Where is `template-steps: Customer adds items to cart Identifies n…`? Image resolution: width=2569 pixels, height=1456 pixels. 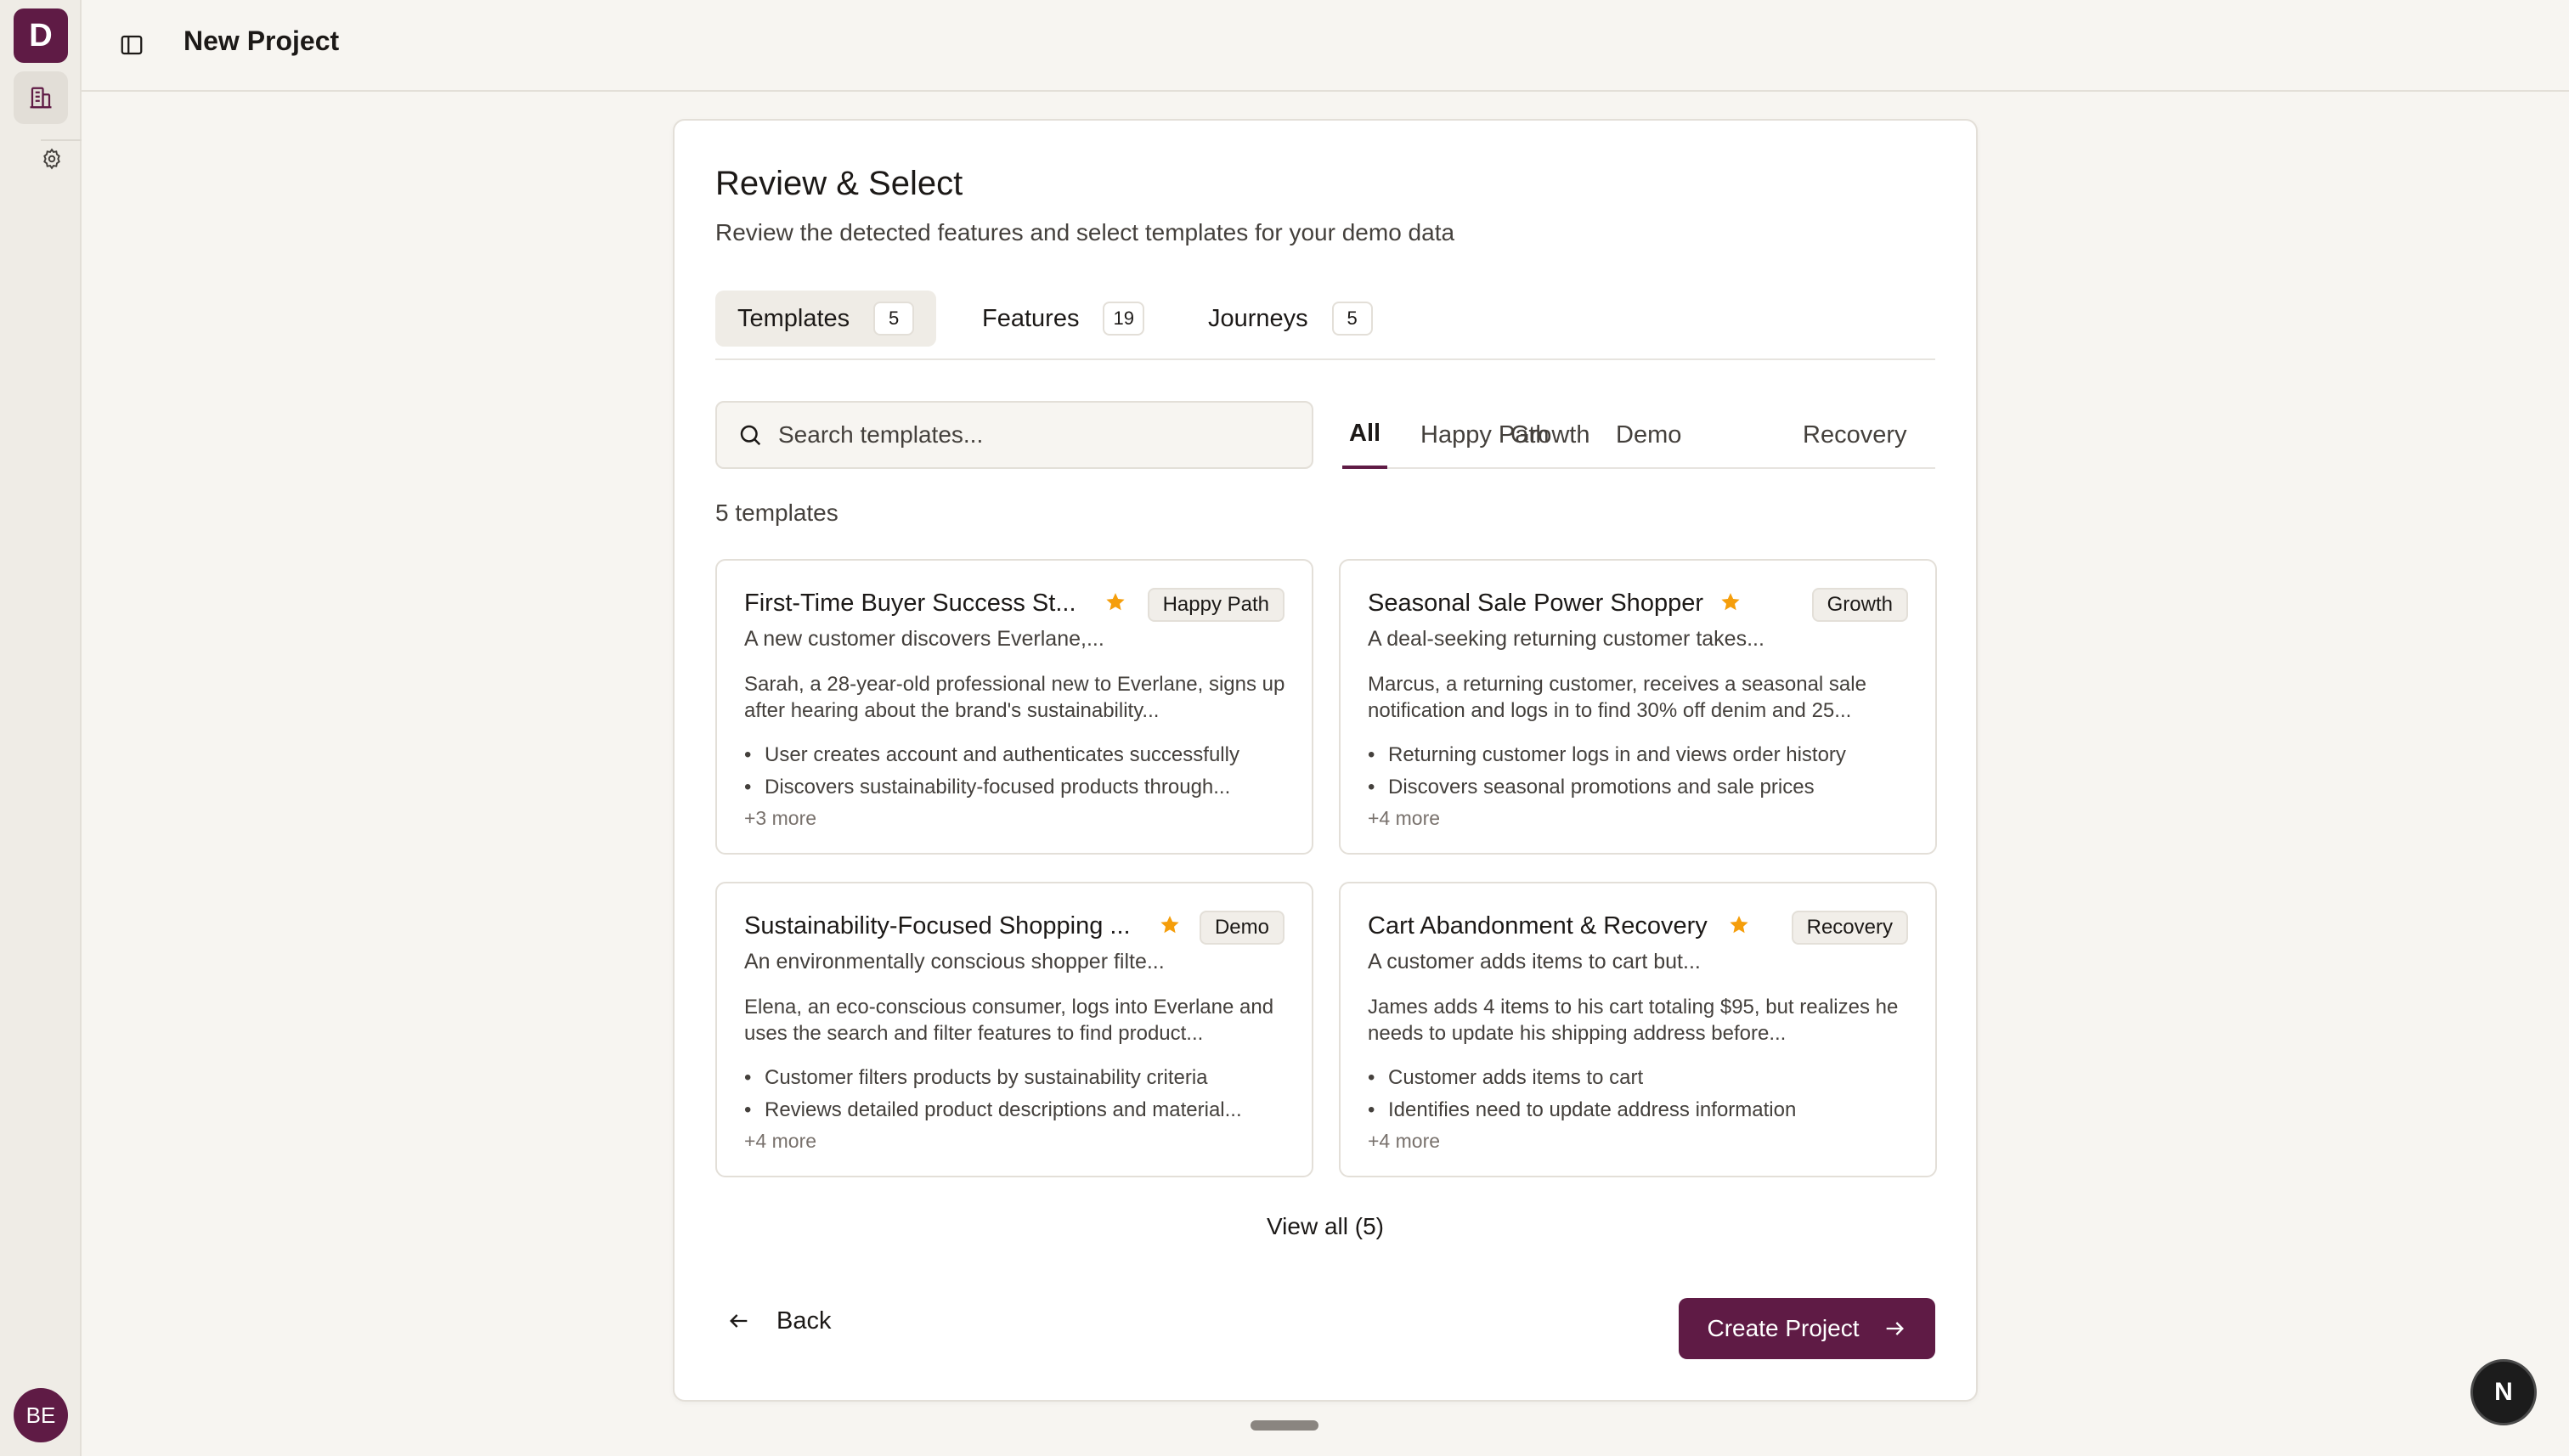 template-steps: Customer adds items to cart Identifies n… is located at coordinates (1642, 1094).